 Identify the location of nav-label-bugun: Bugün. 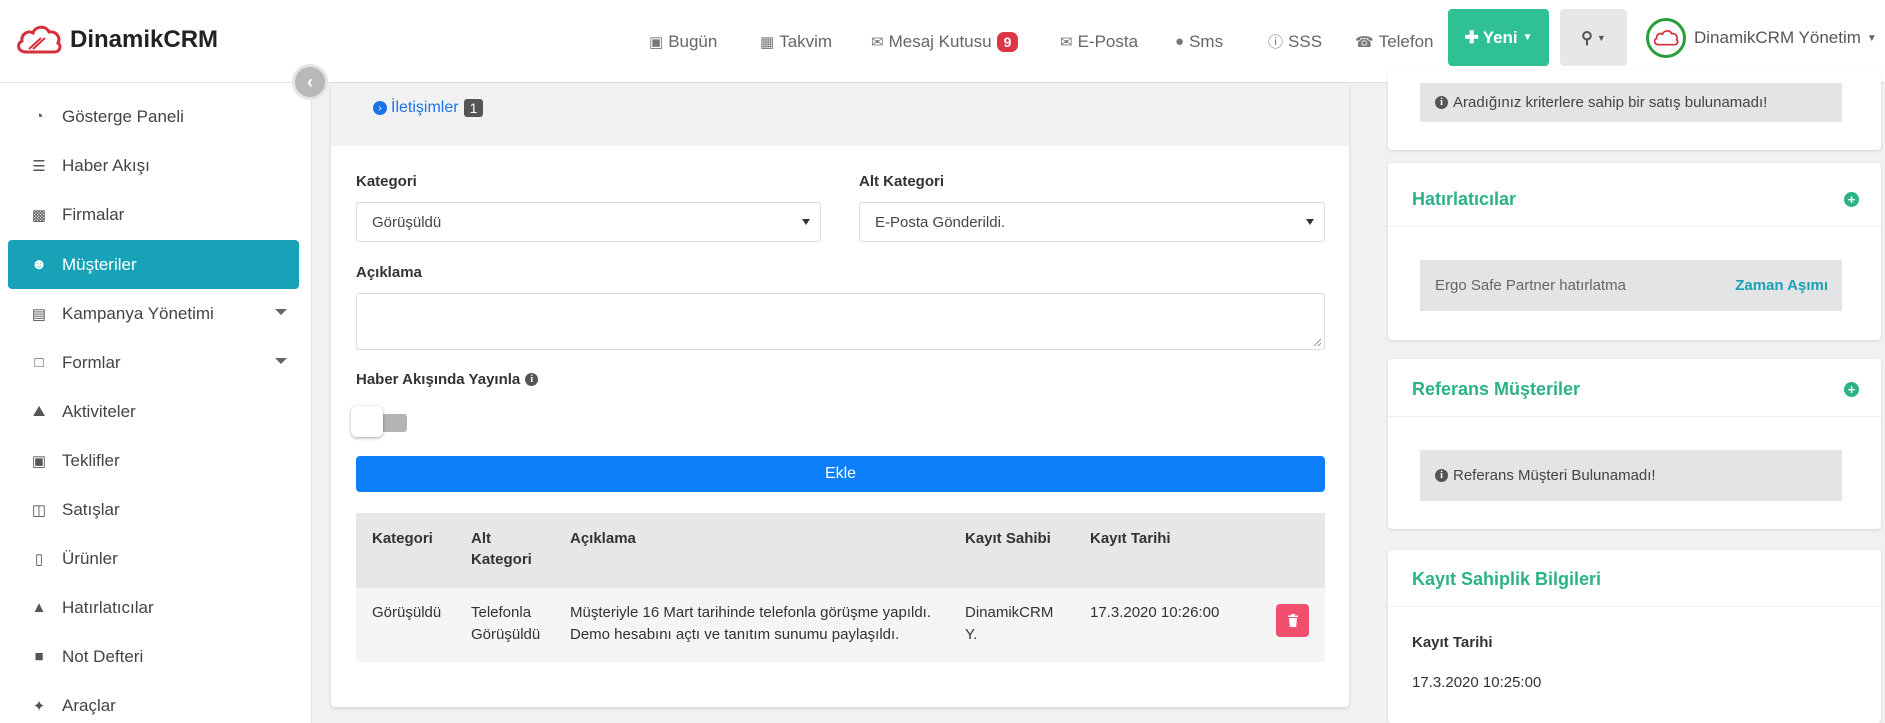
(693, 41).